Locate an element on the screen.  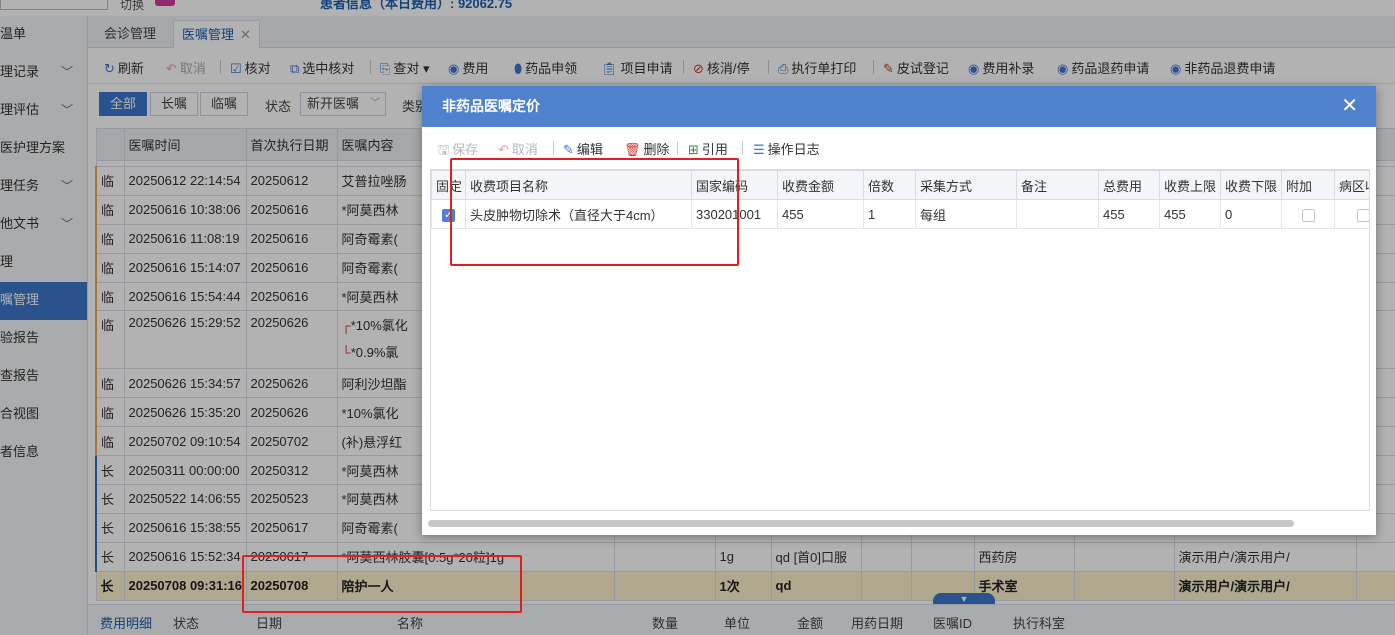
delete-label: 删除 is located at coordinates (656, 149).